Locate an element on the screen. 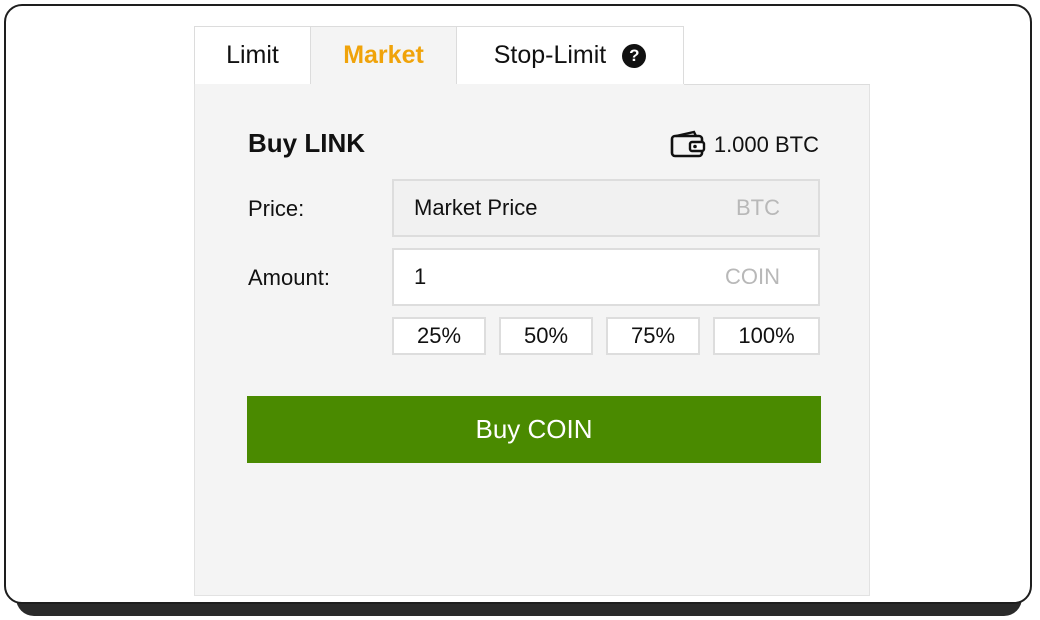  price-field: Market Price BTC is located at coordinates (606, 208).